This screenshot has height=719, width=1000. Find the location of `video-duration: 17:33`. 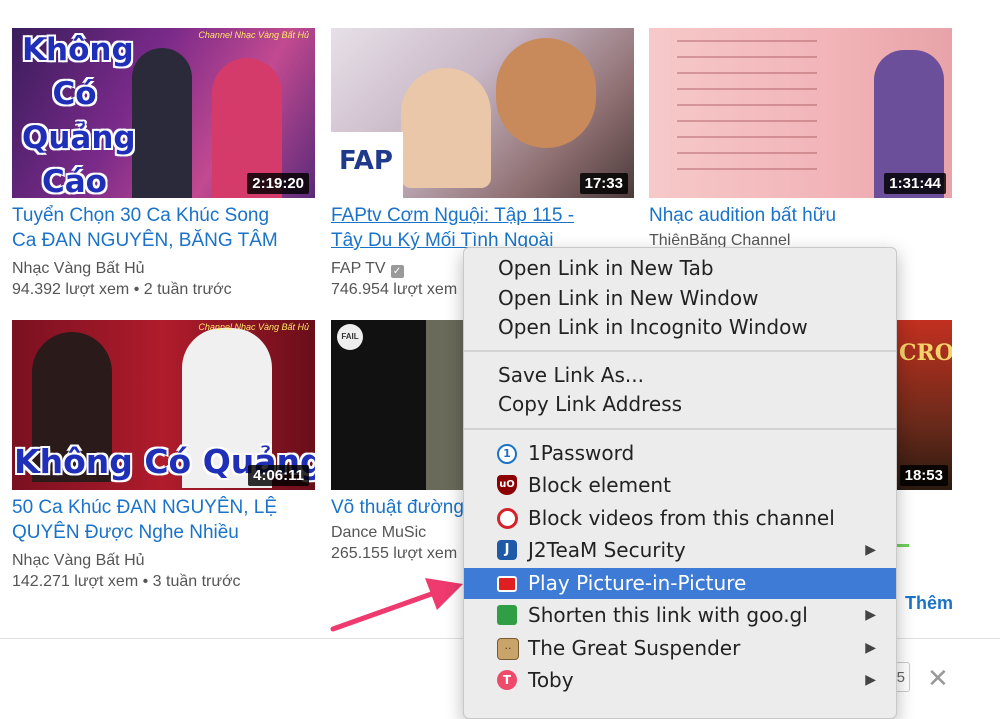

video-duration: 17:33 is located at coordinates (603, 183).